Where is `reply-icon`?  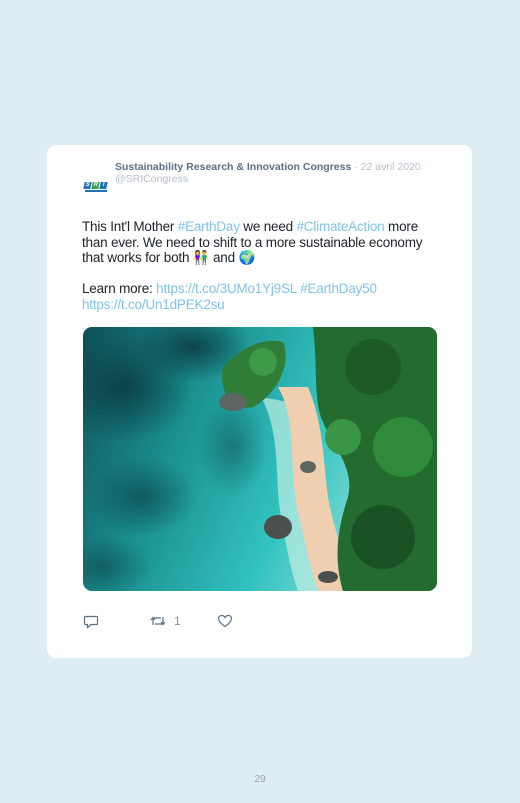
reply-icon is located at coordinates (91, 622).